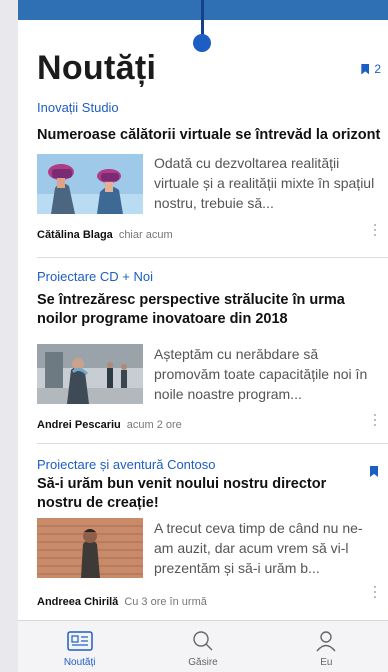 The width and height of the screenshot is (388, 672). I want to click on article-meta: Cătălina Blaga chiar acum, so click(105, 235).